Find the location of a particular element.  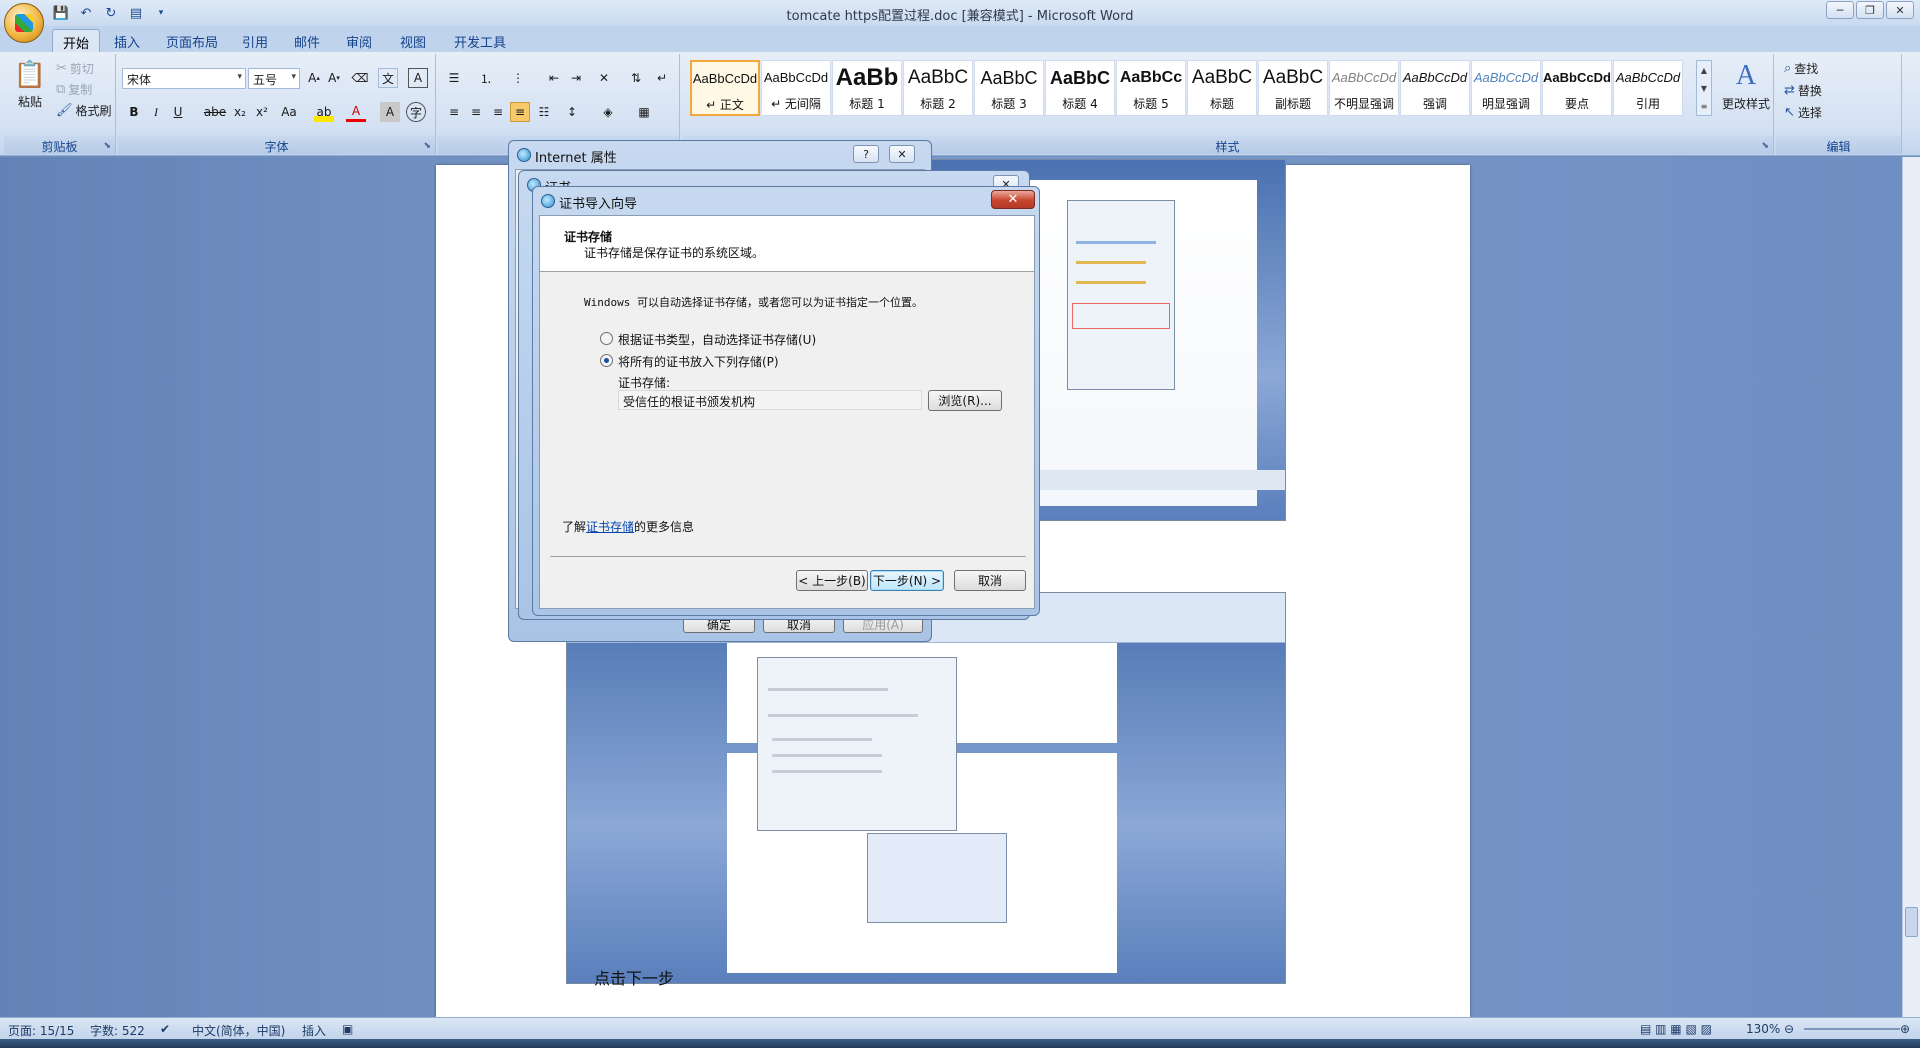

more-icon: ≡ is located at coordinates (1704, 106).